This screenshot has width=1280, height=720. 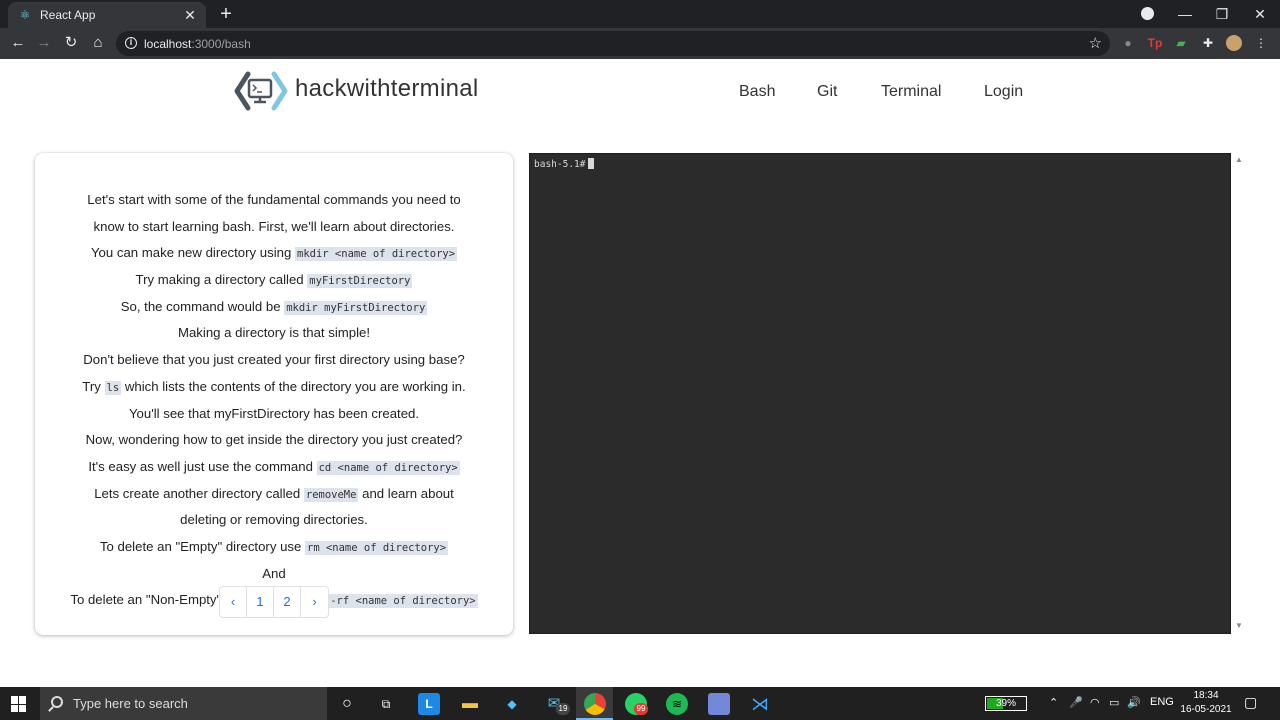 I want to click on tab-search-icon, so click(x=1147, y=13).